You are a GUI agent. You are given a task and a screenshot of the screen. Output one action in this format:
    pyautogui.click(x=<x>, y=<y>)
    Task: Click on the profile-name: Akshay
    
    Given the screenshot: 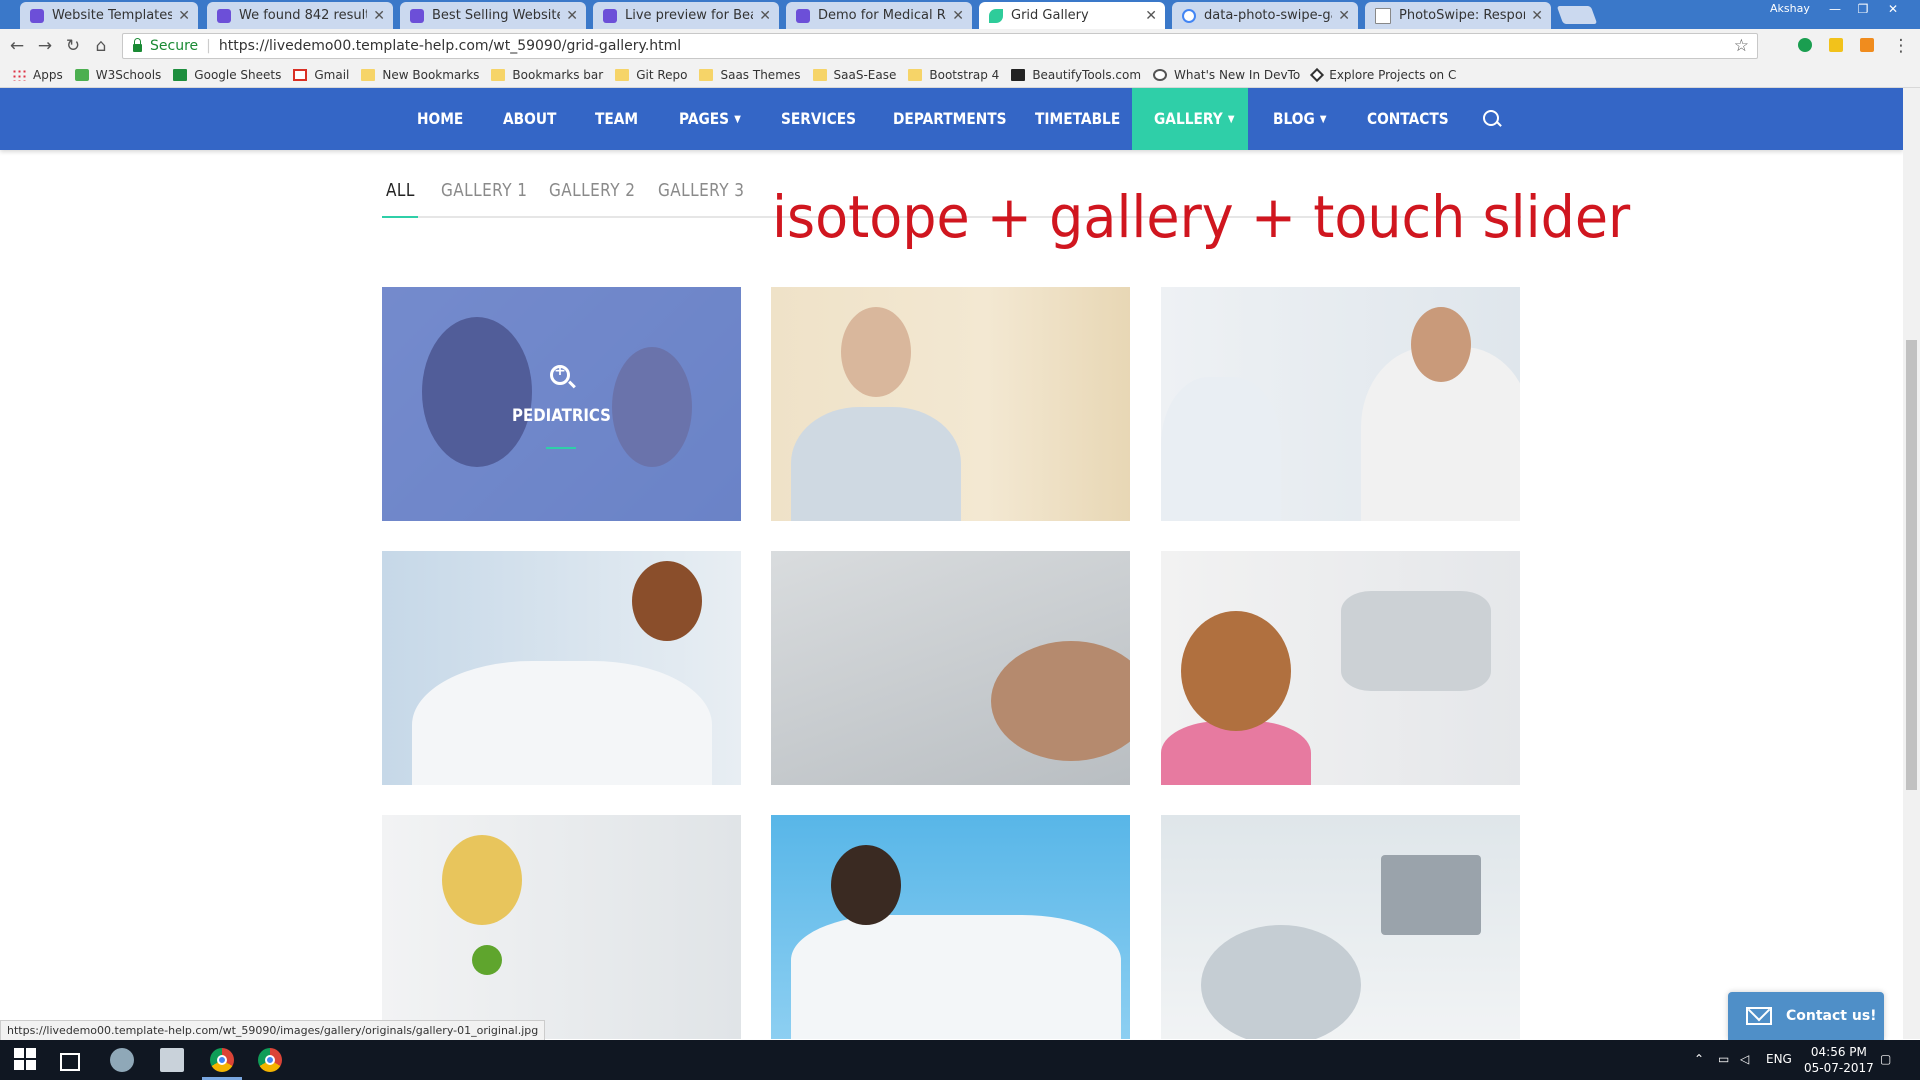 What is the action you would take?
    pyautogui.click(x=1790, y=8)
    